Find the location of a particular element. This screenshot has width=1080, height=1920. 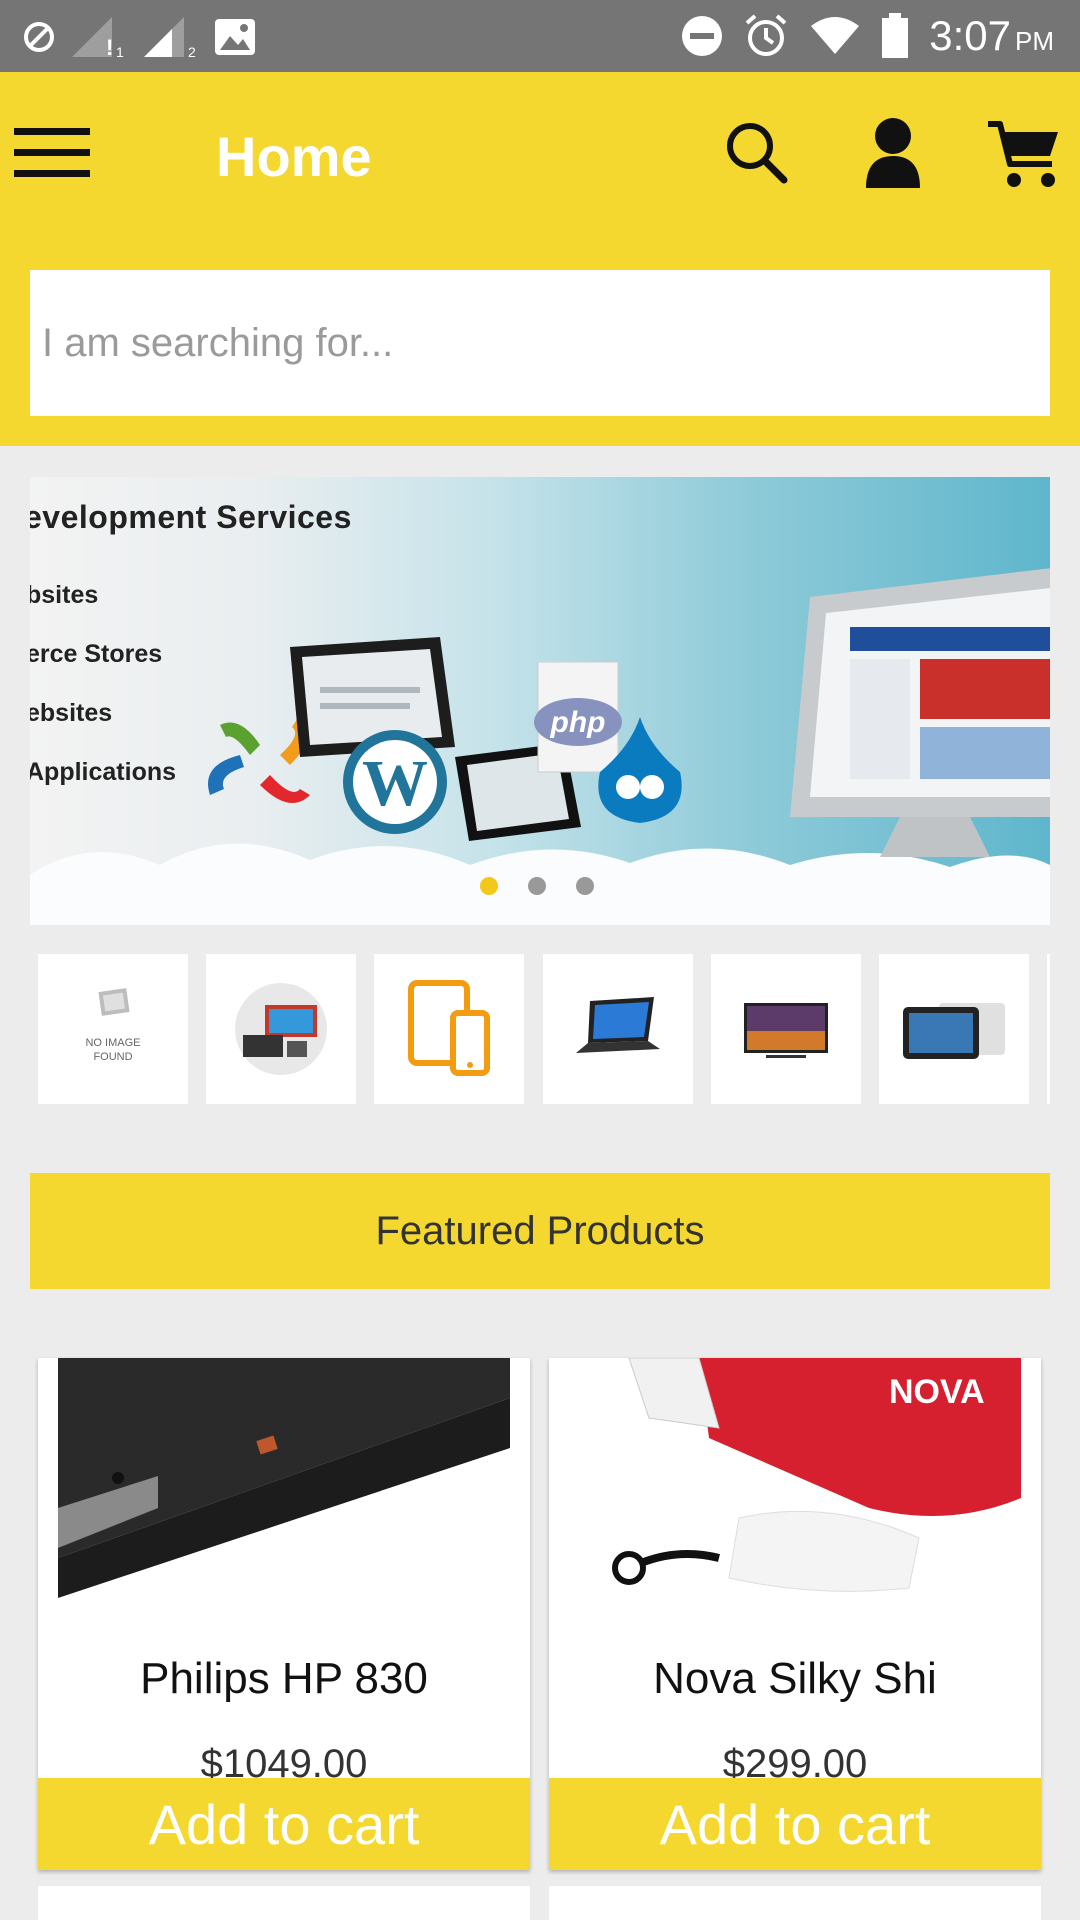

svg-text: 2 is located at coordinates (192, 51).